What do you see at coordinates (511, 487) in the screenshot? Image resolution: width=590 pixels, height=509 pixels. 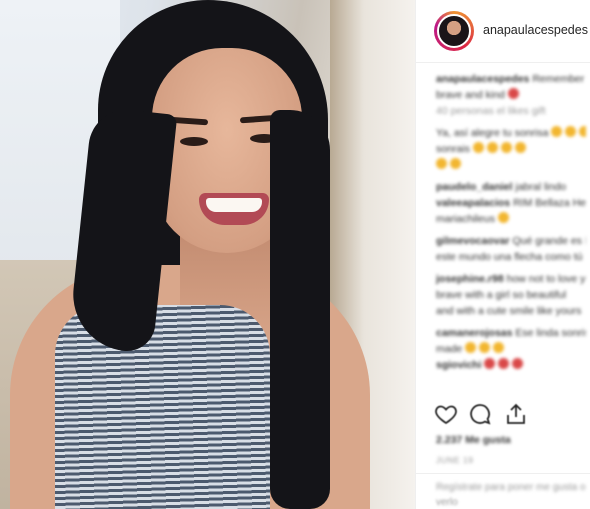 I see `signup-prompt: Regístrate para poner me gusta o` at bounding box center [511, 487].